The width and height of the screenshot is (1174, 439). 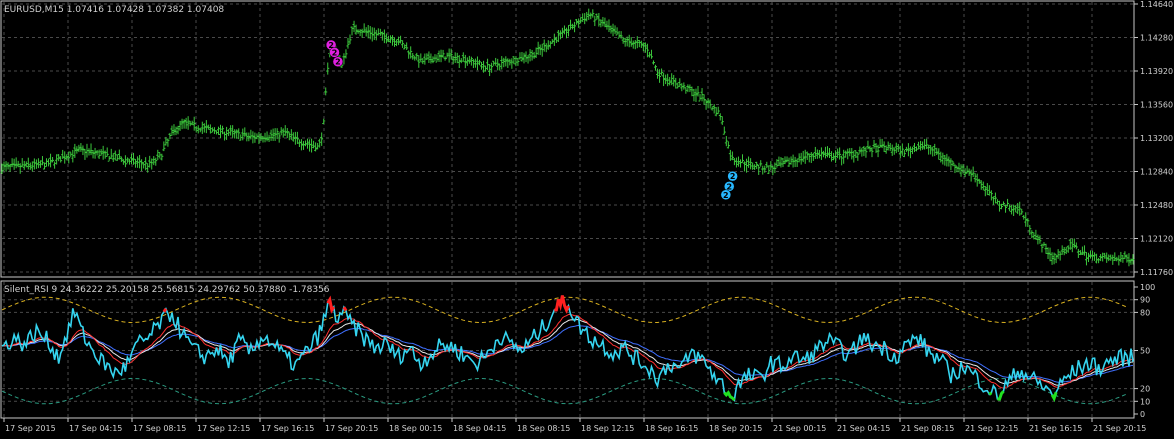 I want to click on y-tick-label: 20, so click(x=1145, y=389).